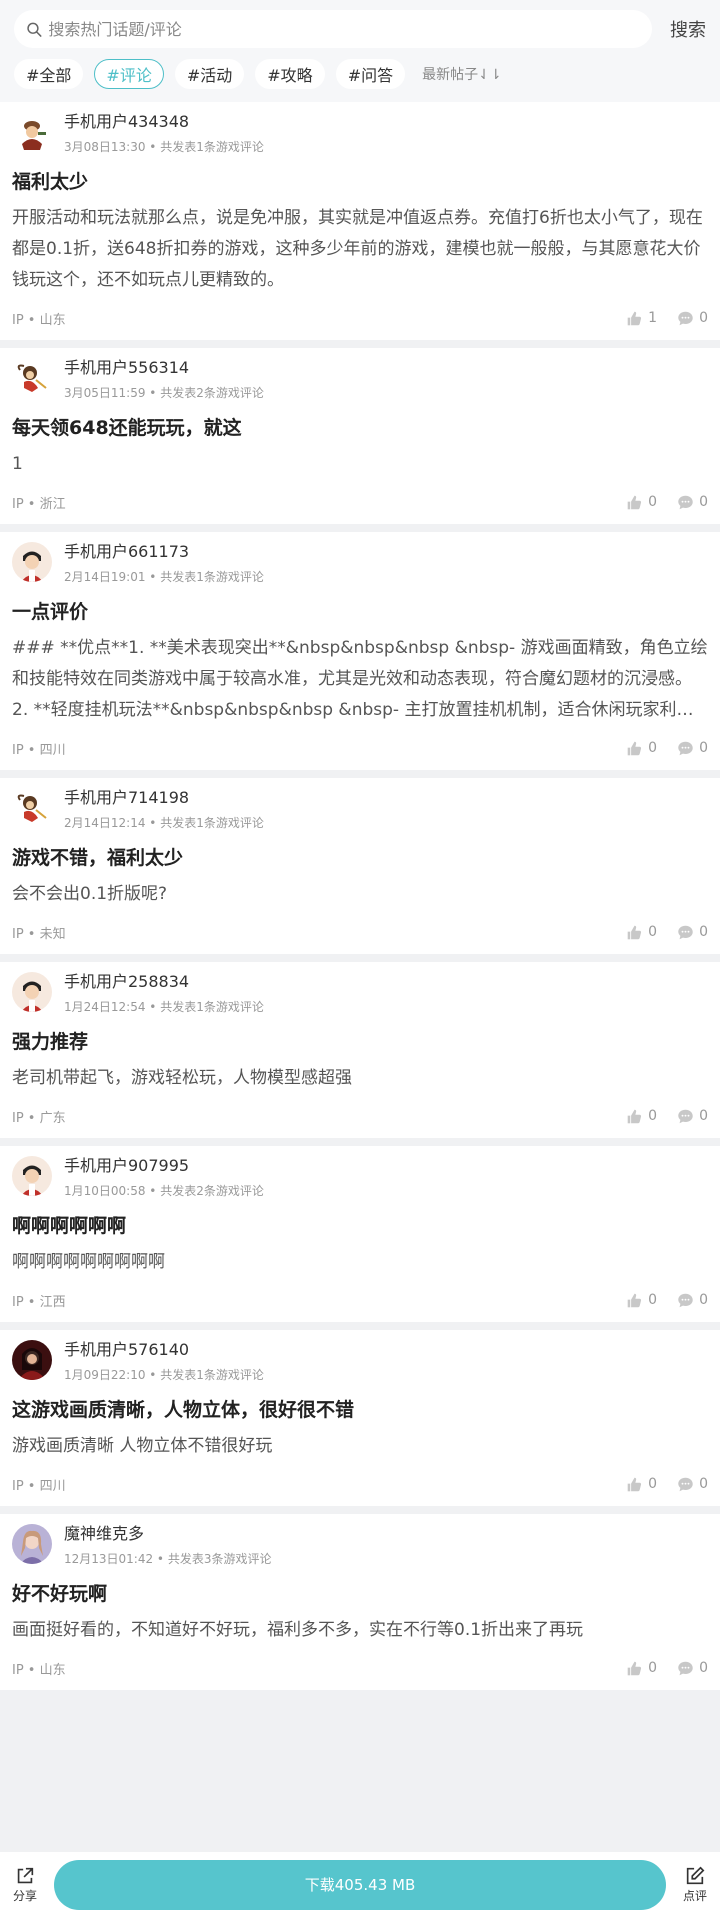 The width and height of the screenshot is (720, 1917). I want to click on post-header: 手机用户714198 2月14日12:14 • 共发表1条游戏评论, so click(360, 814).